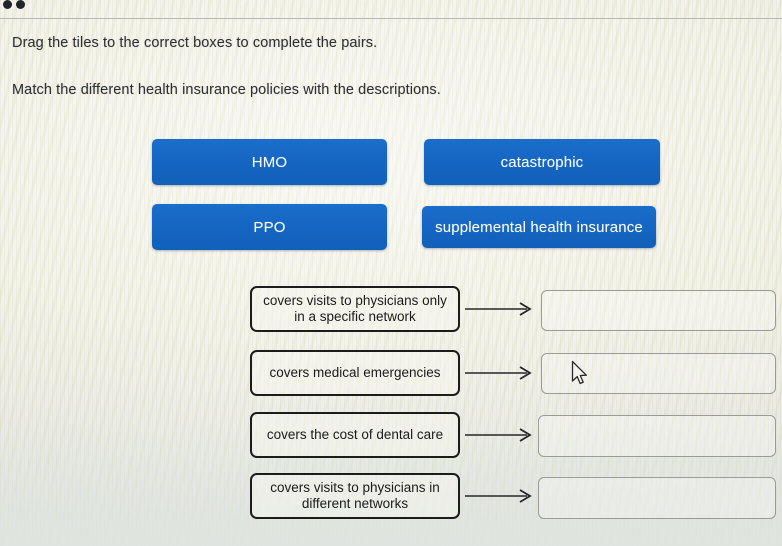 This screenshot has height=546, width=782. I want to click on window-dot-2-icon, so click(20, 4).